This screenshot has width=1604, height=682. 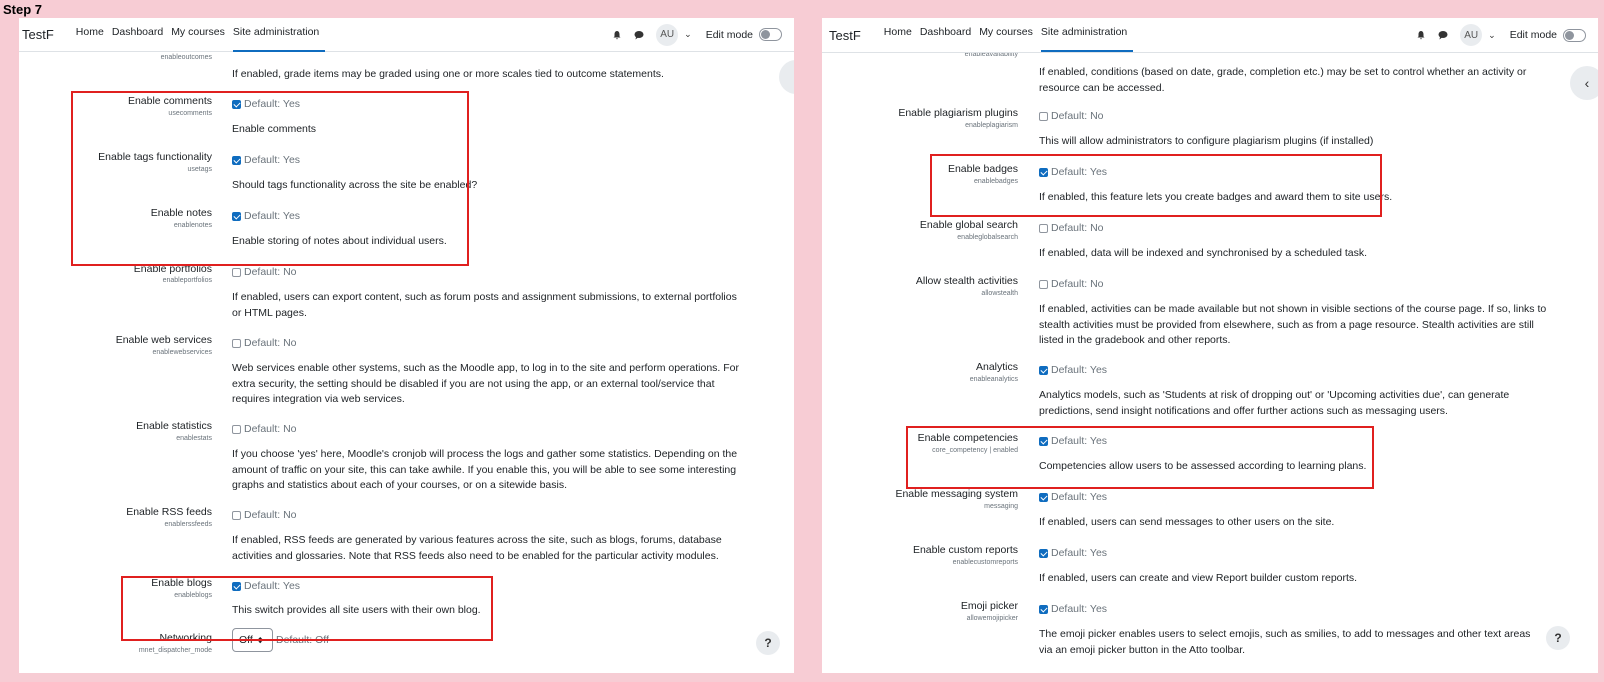 I want to click on setting-key: enableanalytics, so click(x=993, y=379).